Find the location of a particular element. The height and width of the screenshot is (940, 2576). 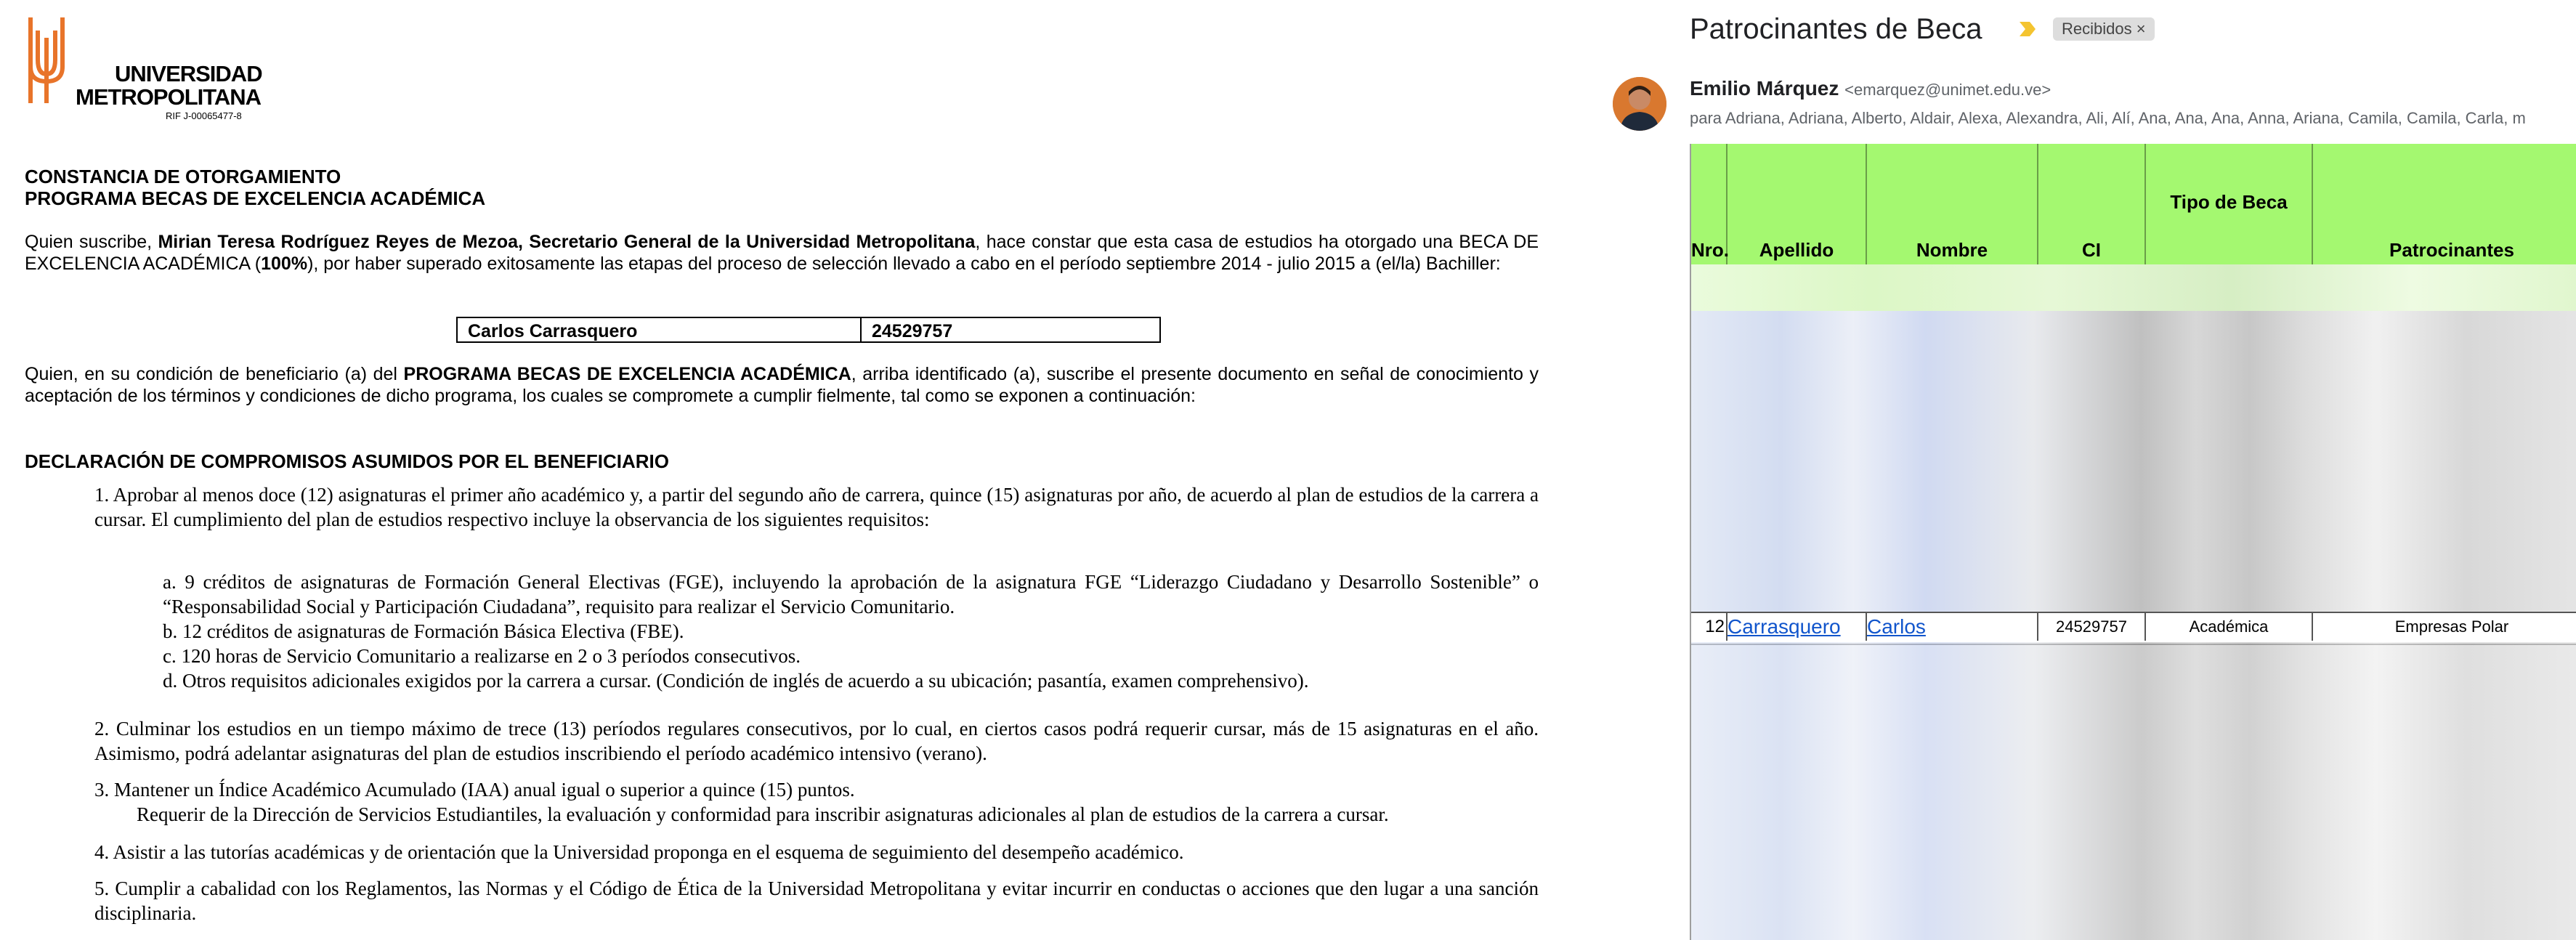

email-subject: Patrocinantes de Beca is located at coordinates (1836, 29).